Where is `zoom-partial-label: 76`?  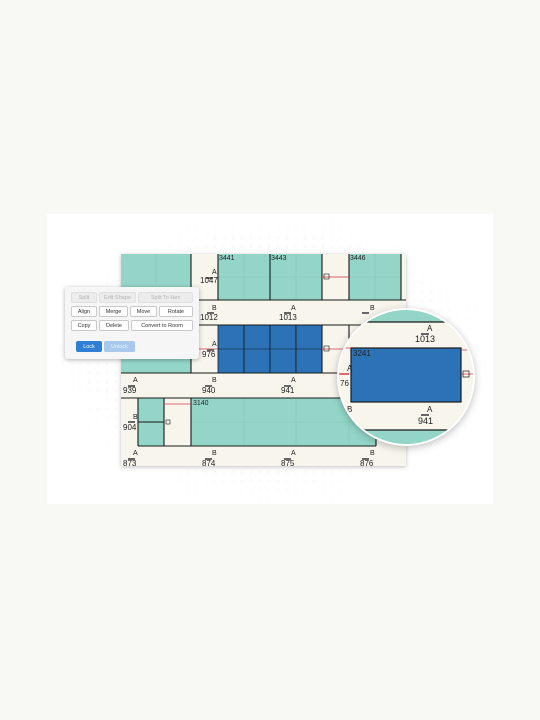 zoom-partial-label: 76 is located at coordinates (344, 383).